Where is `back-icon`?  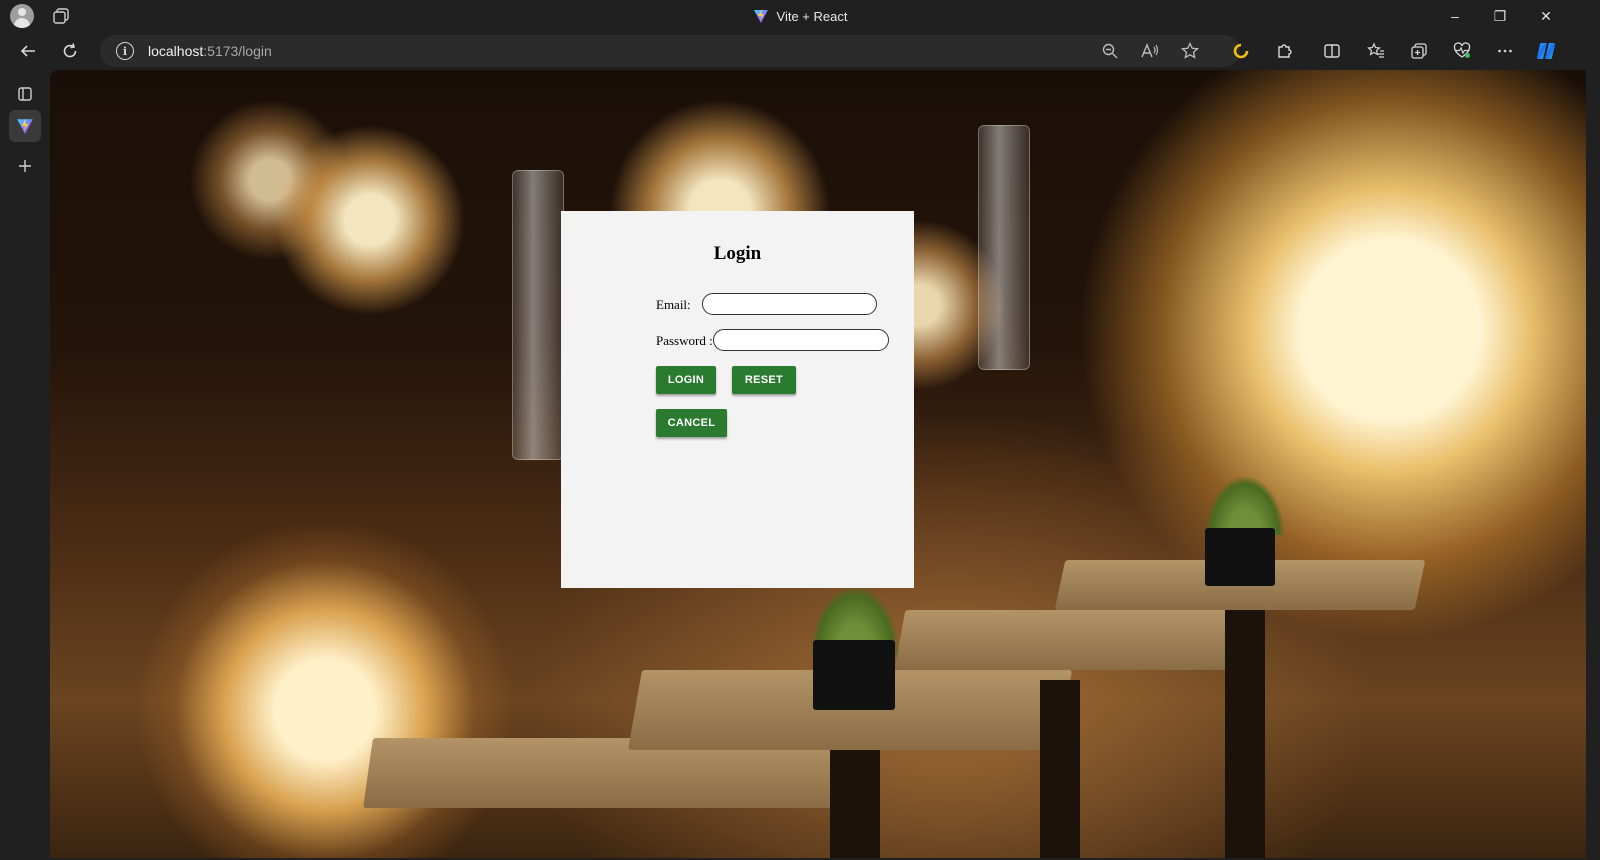
back-icon is located at coordinates (28, 51).